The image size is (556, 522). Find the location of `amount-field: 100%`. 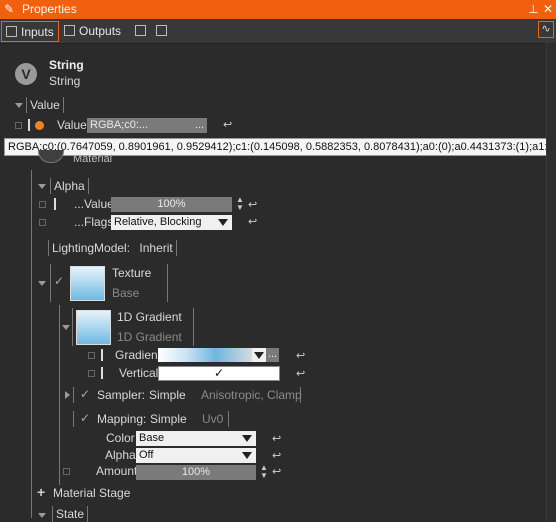

amount-field: 100% is located at coordinates (196, 472).